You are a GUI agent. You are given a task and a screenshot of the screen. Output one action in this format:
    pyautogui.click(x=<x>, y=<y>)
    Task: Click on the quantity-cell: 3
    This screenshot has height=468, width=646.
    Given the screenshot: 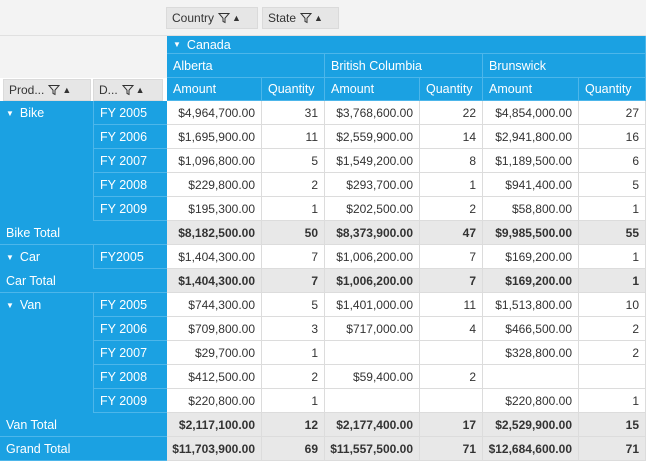 What is the action you would take?
    pyautogui.click(x=293, y=329)
    